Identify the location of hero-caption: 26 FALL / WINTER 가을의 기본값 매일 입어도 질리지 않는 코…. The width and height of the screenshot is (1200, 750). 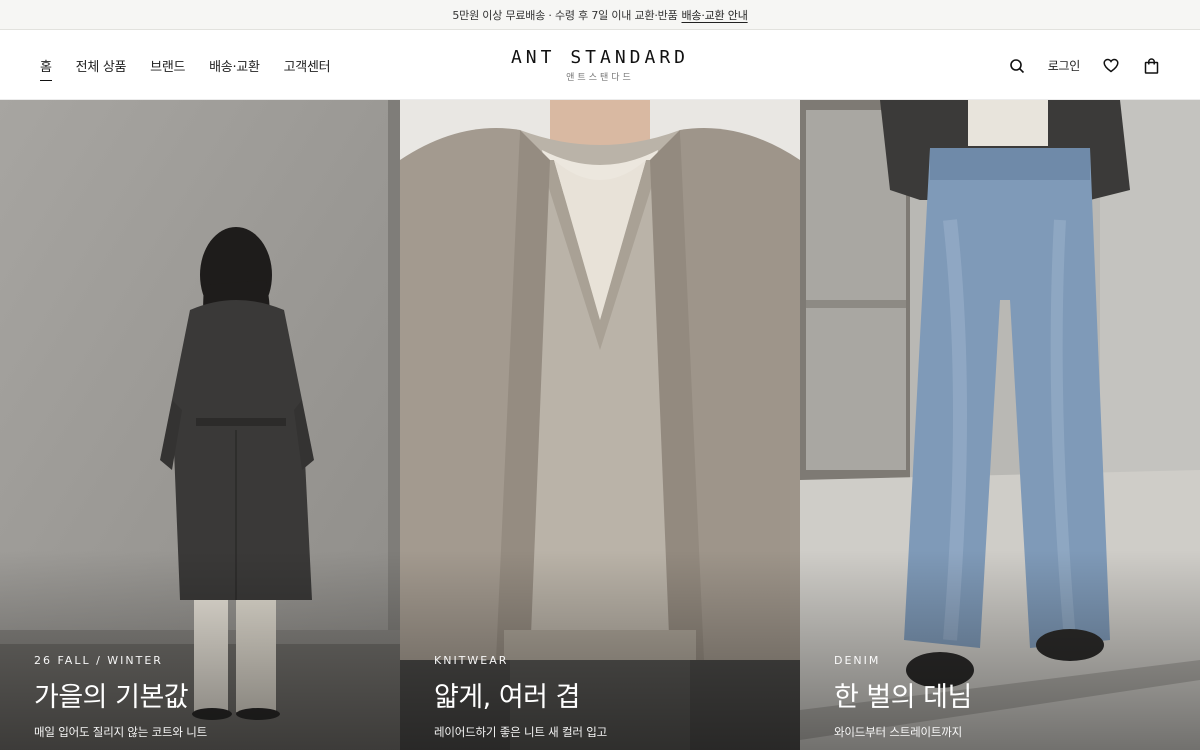
(120, 697).